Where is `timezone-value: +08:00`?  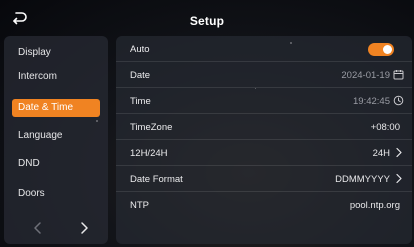 timezone-value: +08:00 is located at coordinates (385, 127).